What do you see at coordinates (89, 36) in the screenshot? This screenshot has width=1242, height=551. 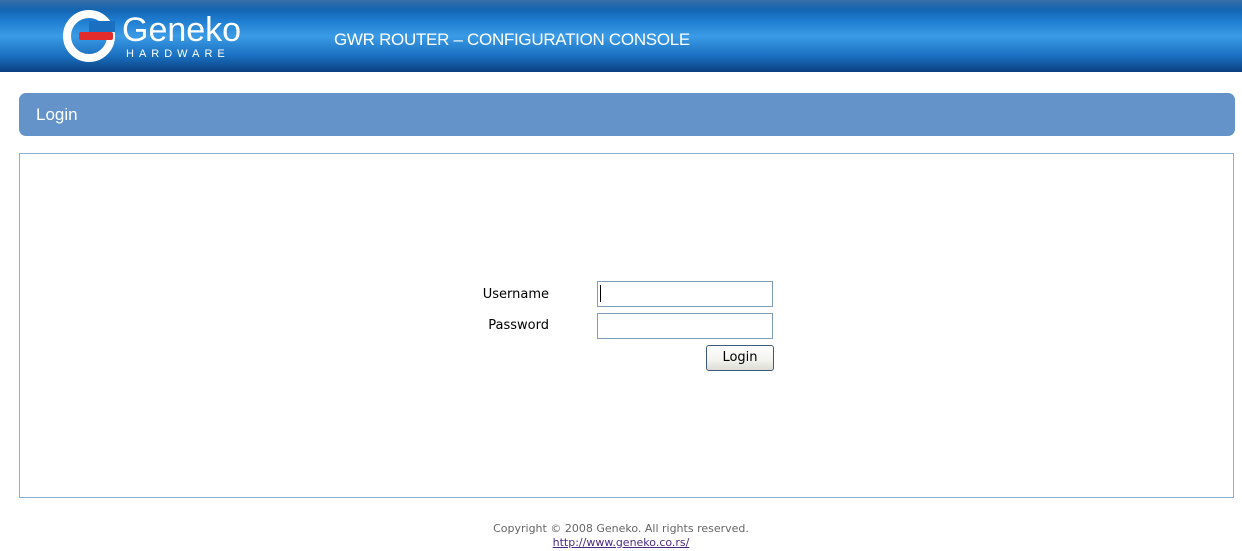 I see `geneko-logo-icon` at bounding box center [89, 36].